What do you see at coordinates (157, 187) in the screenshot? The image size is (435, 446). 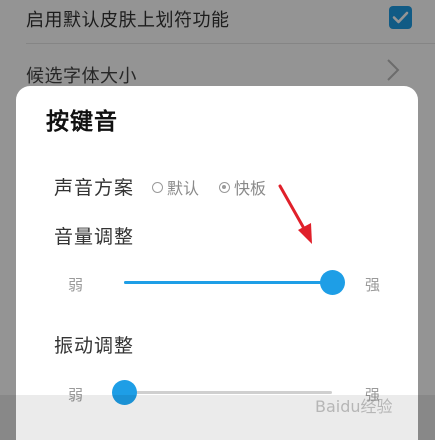 I see `radio-unchecked-icon` at bounding box center [157, 187].